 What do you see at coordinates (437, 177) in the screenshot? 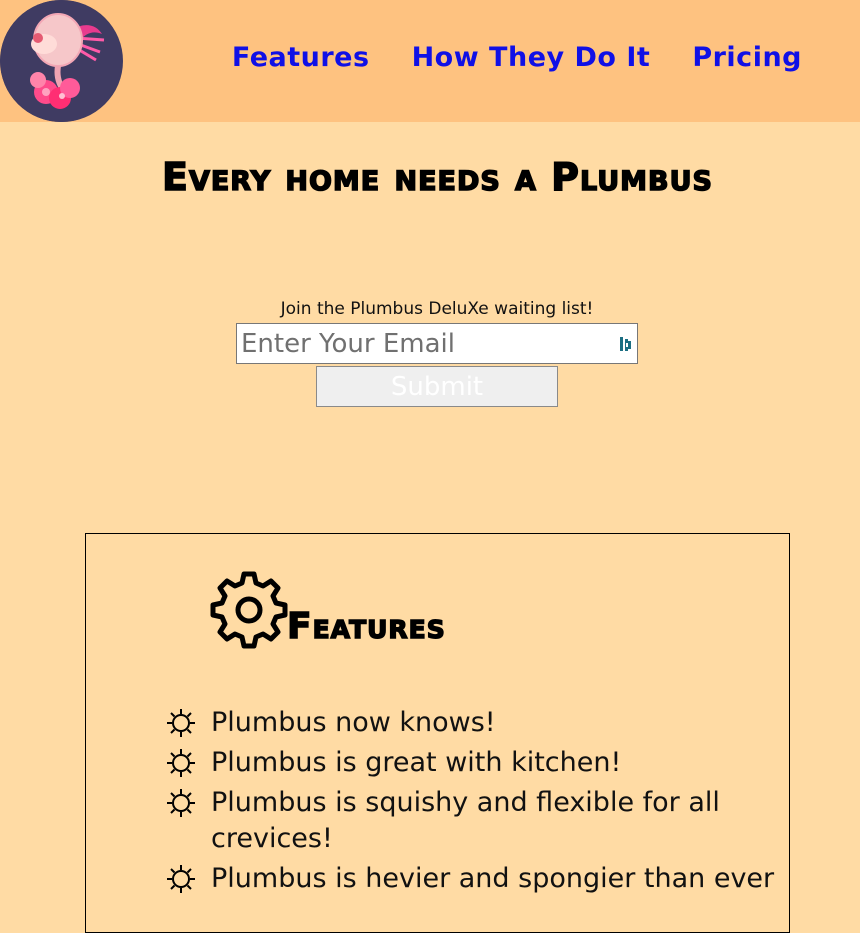
I see `hero-title: Every home needs a Plumbus` at bounding box center [437, 177].